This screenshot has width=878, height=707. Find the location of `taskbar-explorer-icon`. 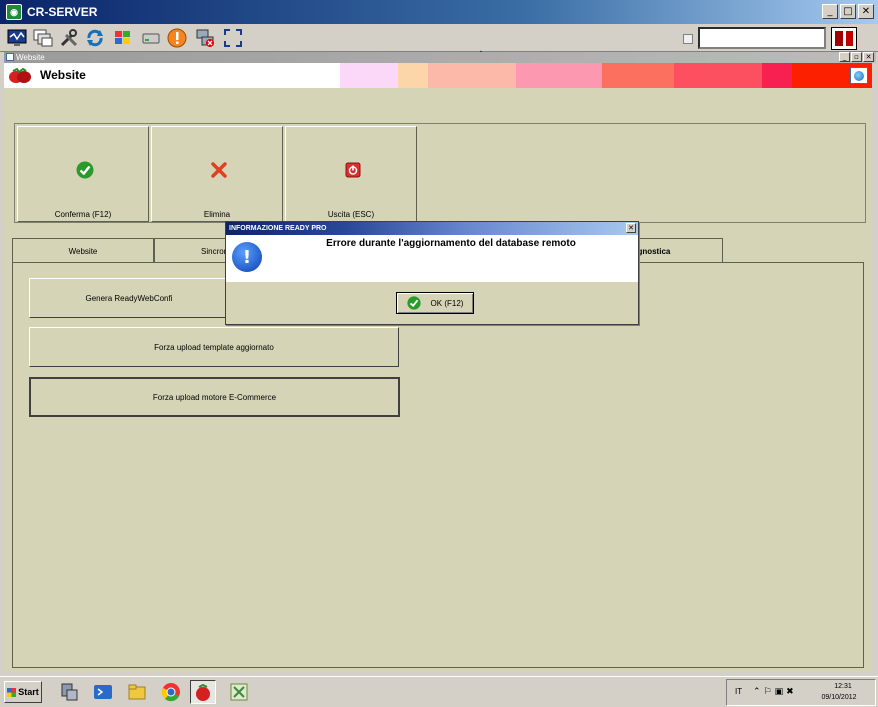

taskbar-explorer-icon is located at coordinates (137, 692).